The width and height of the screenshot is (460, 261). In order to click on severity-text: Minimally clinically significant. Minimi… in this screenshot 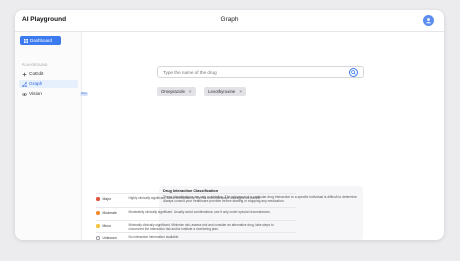, I will do `click(201, 227)`.